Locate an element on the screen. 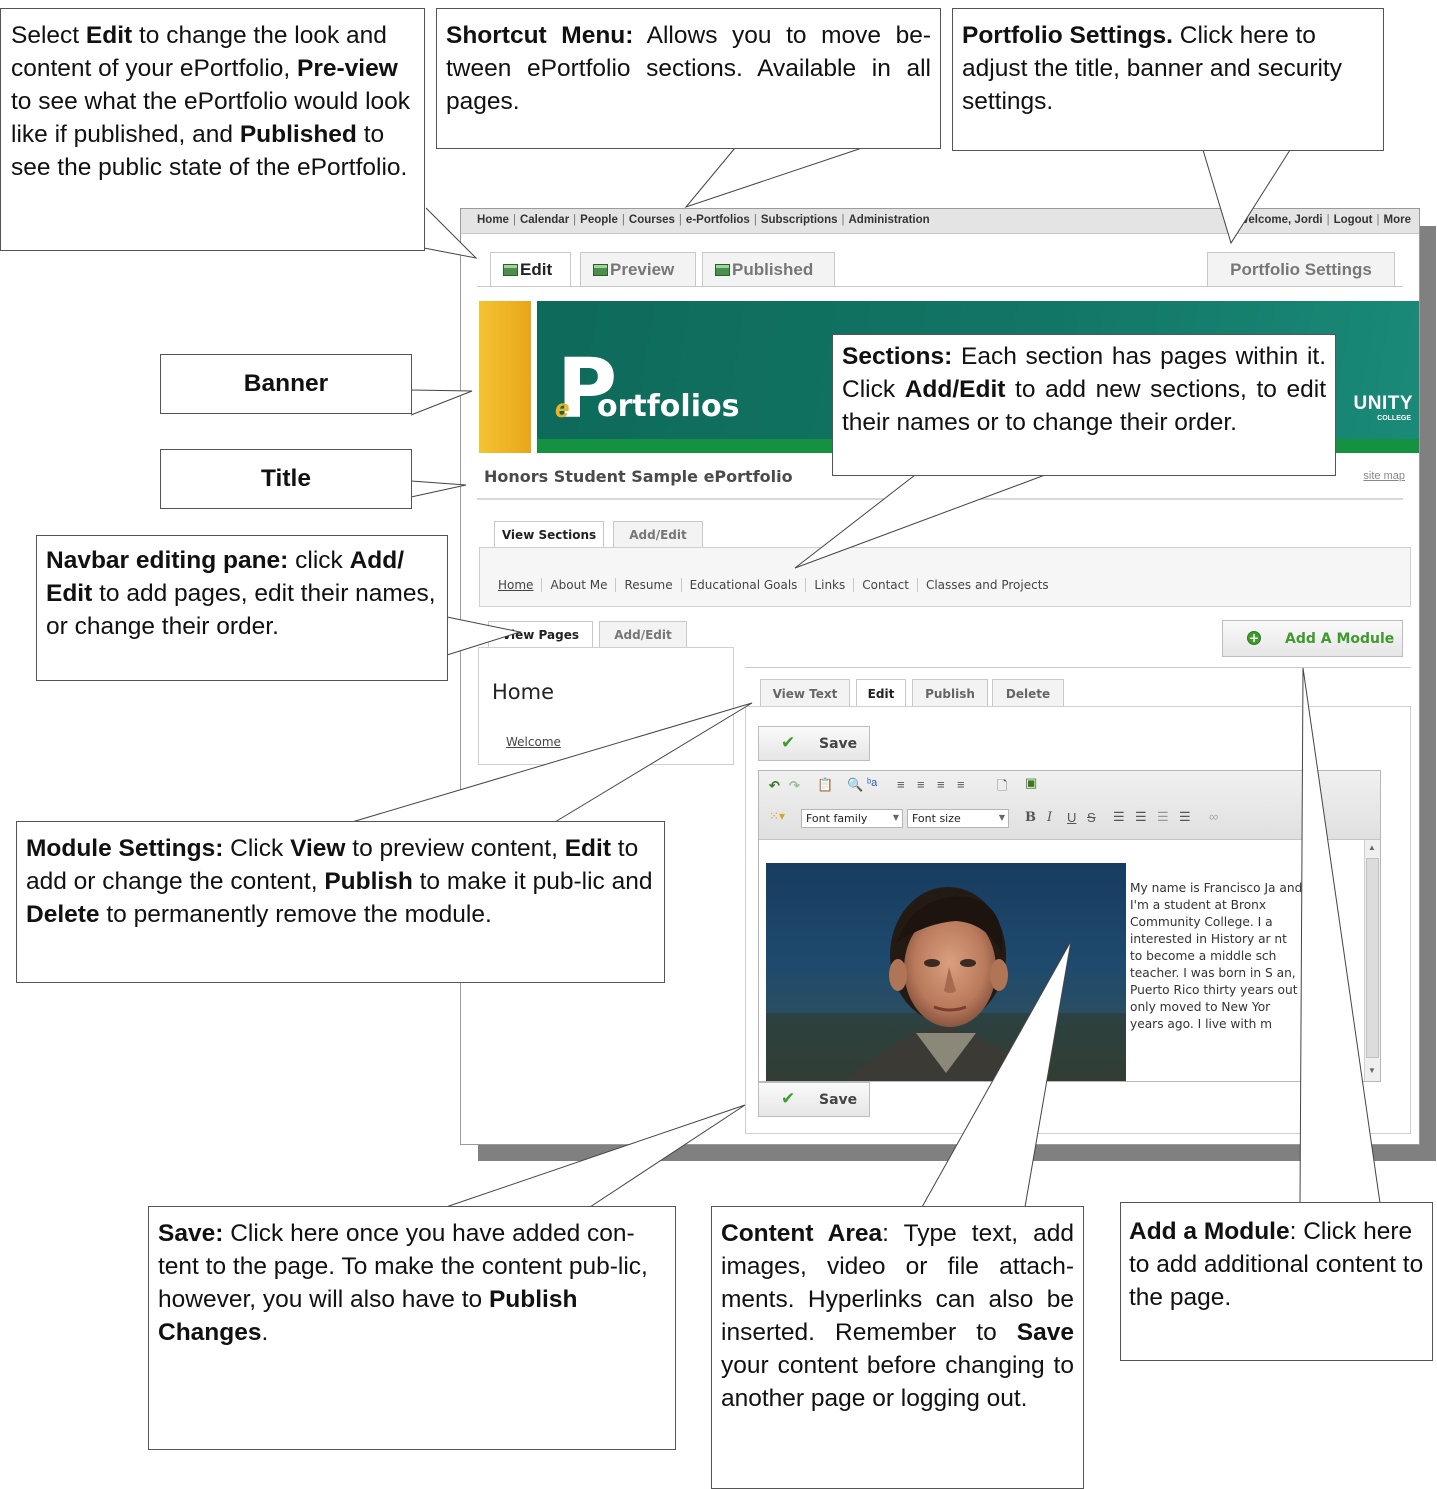  scroll-down-icon: ▼ is located at coordinates (1372, 1070).